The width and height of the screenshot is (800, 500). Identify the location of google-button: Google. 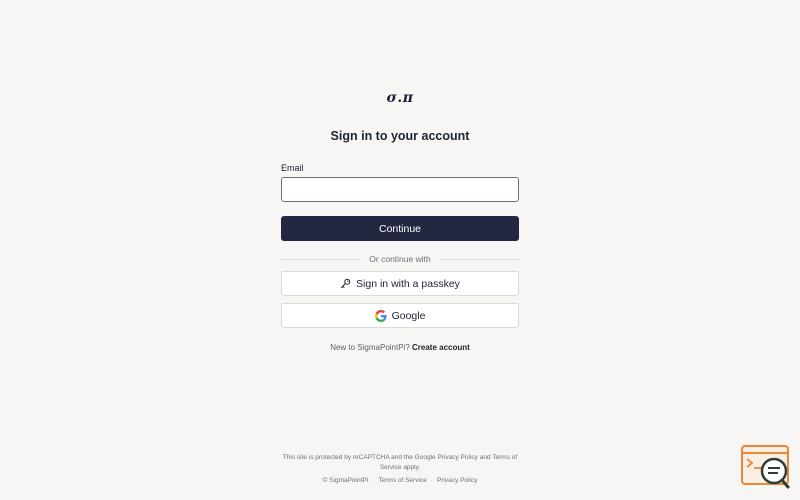
(400, 315).